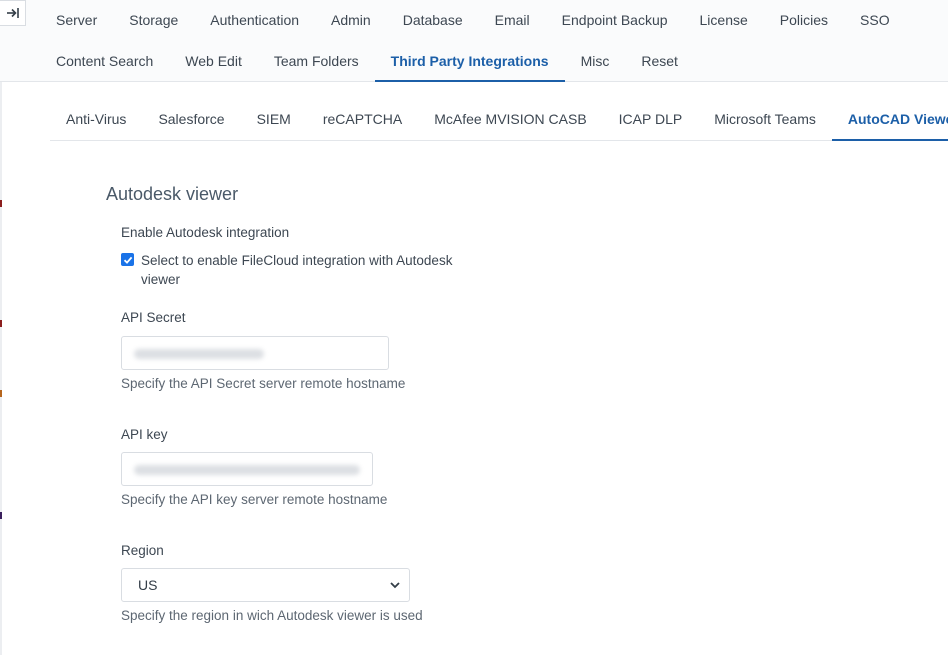 This screenshot has height=655, width=948. Describe the element at coordinates (510, 119) in the screenshot. I see `subtab-mcafee-mvision-casb: McAfee MVISION CASB` at that location.